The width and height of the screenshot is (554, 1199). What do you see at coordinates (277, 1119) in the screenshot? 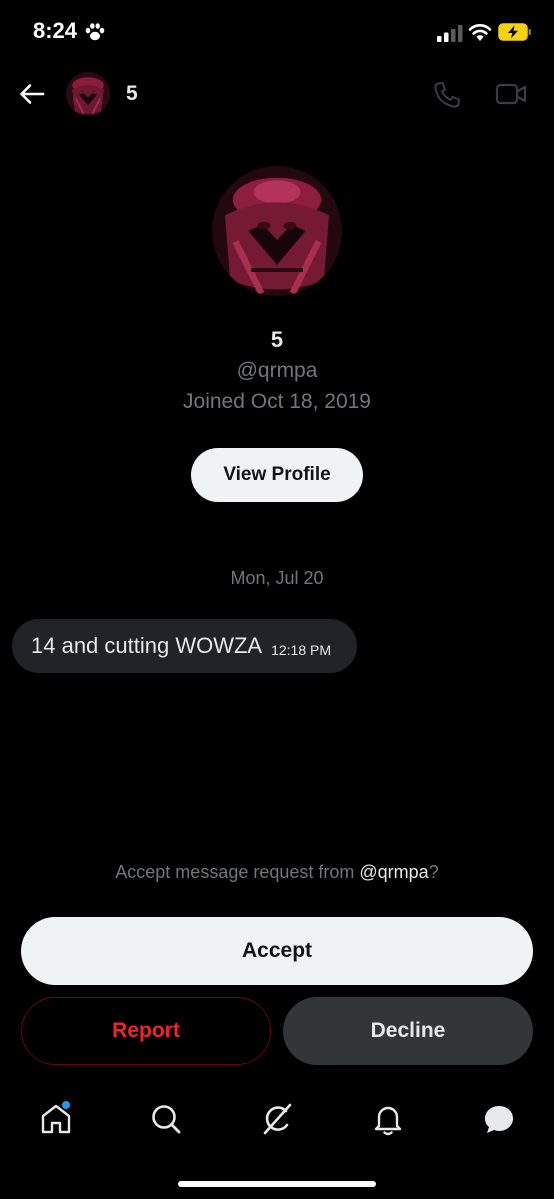
I see `grok-icon` at bounding box center [277, 1119].